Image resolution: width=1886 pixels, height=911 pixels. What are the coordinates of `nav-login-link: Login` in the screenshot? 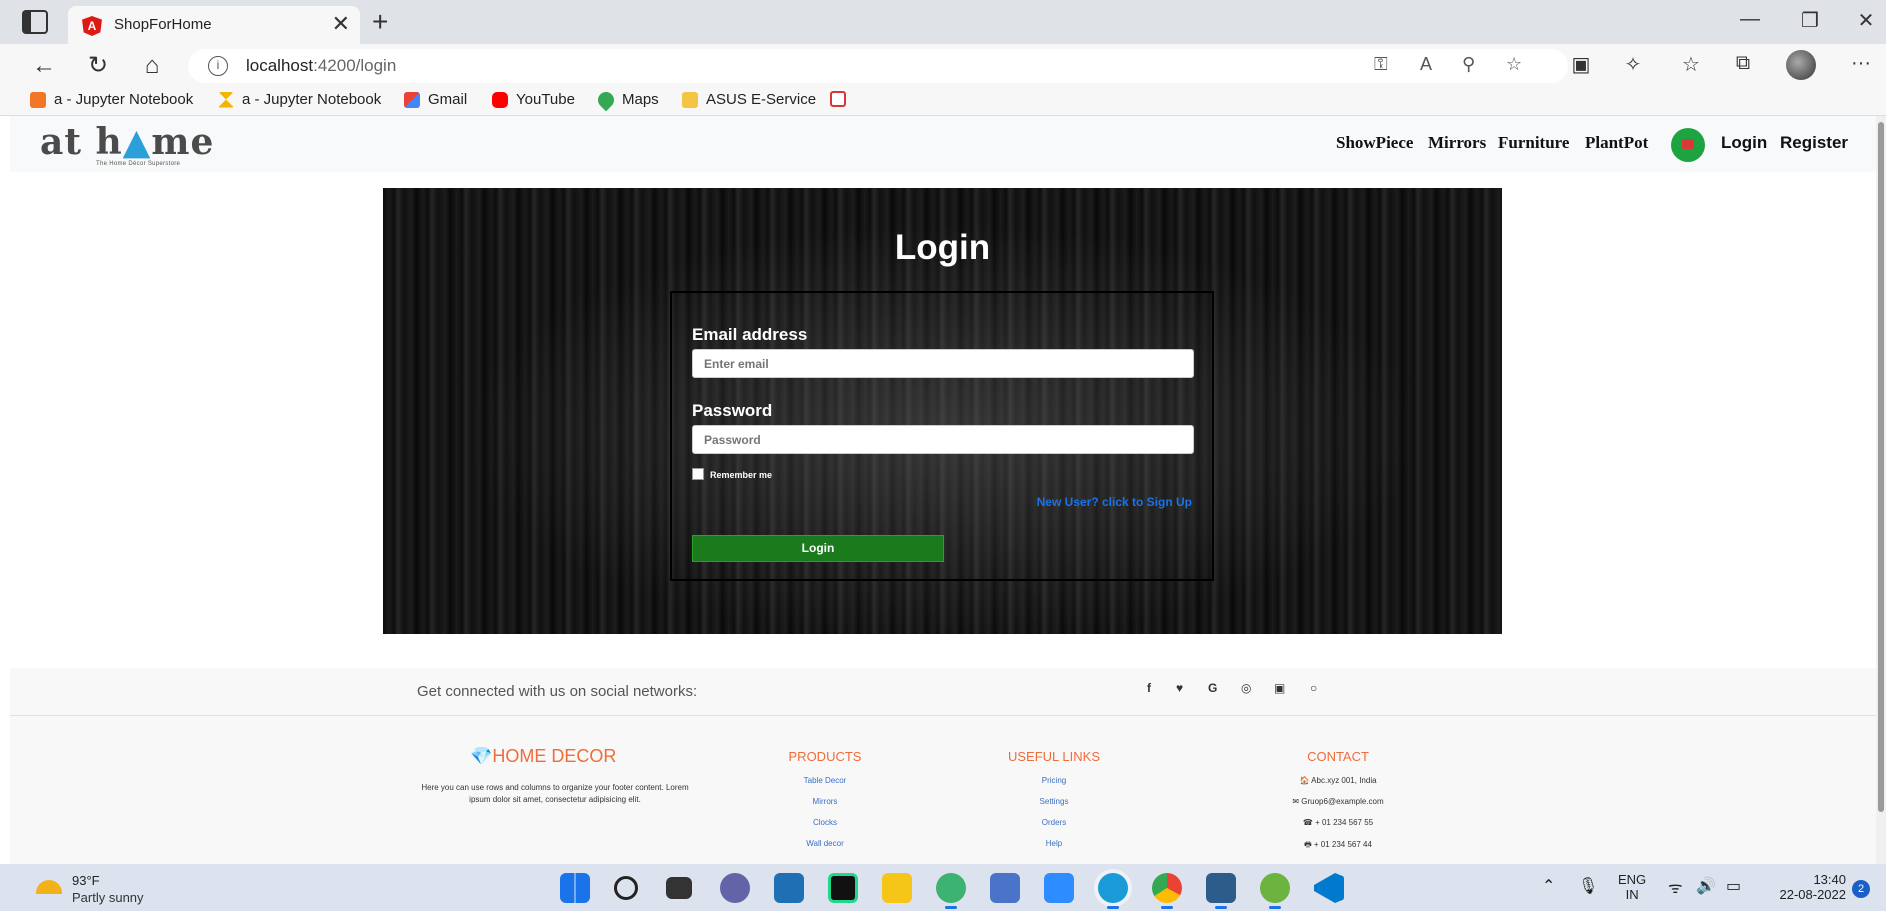 It's located at (1744, 143).